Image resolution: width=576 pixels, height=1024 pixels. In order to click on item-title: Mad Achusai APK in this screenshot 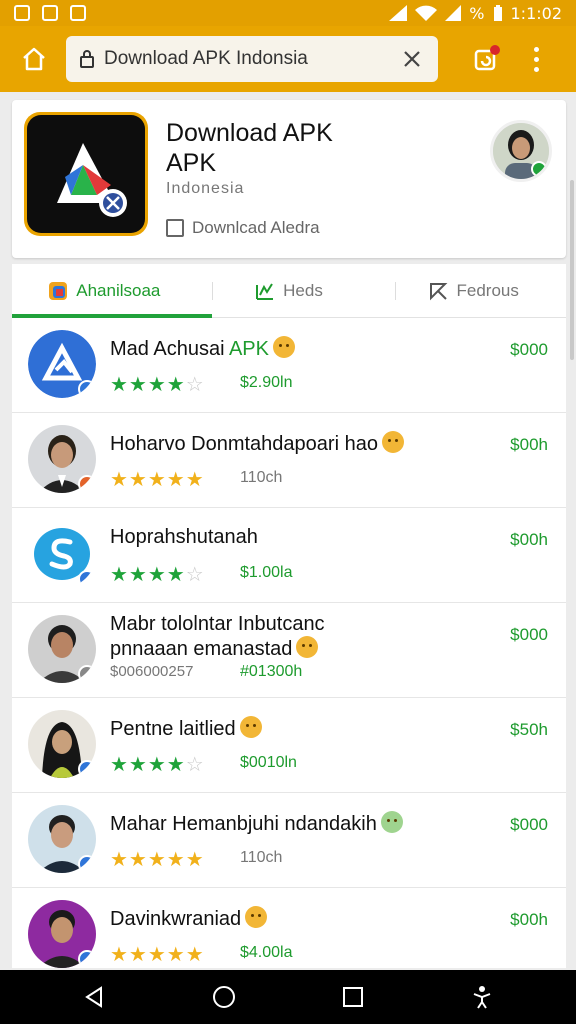, I will do `click(202, 348)`.